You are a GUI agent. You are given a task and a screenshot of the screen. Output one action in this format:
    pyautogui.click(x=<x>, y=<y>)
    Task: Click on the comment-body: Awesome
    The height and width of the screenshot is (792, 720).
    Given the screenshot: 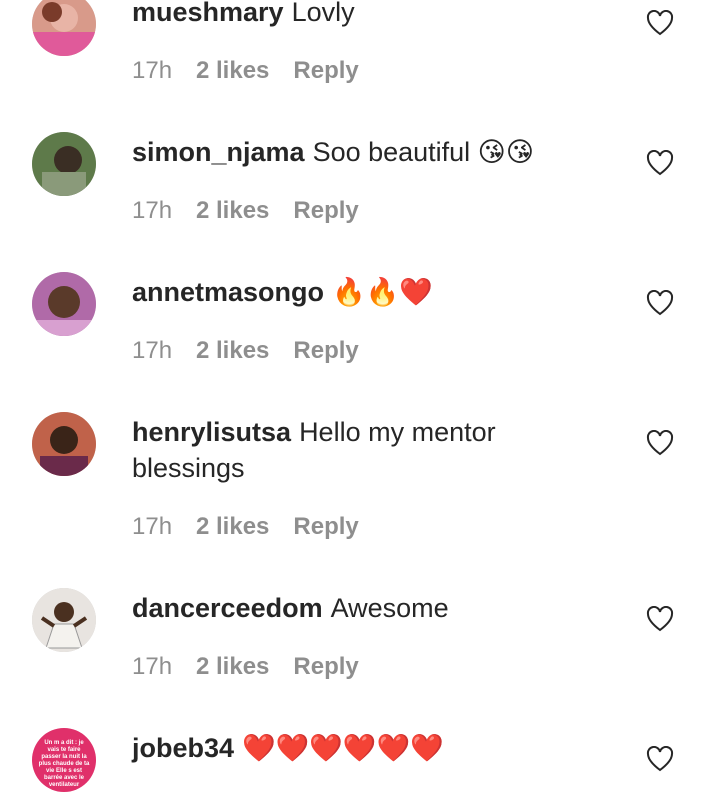 What is the action you would take?
    pyautogui.click(x=389, y=608)
    